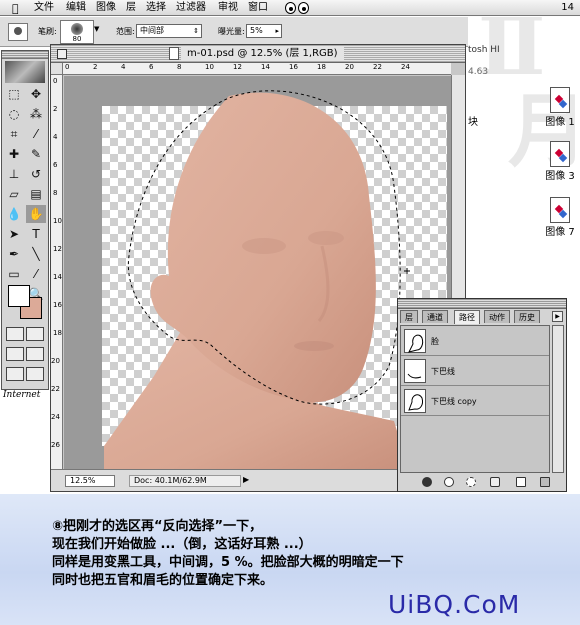  Describe the element at coordinates (44, 8) in the screenshot. I see `menu-file: 文件` at that location.